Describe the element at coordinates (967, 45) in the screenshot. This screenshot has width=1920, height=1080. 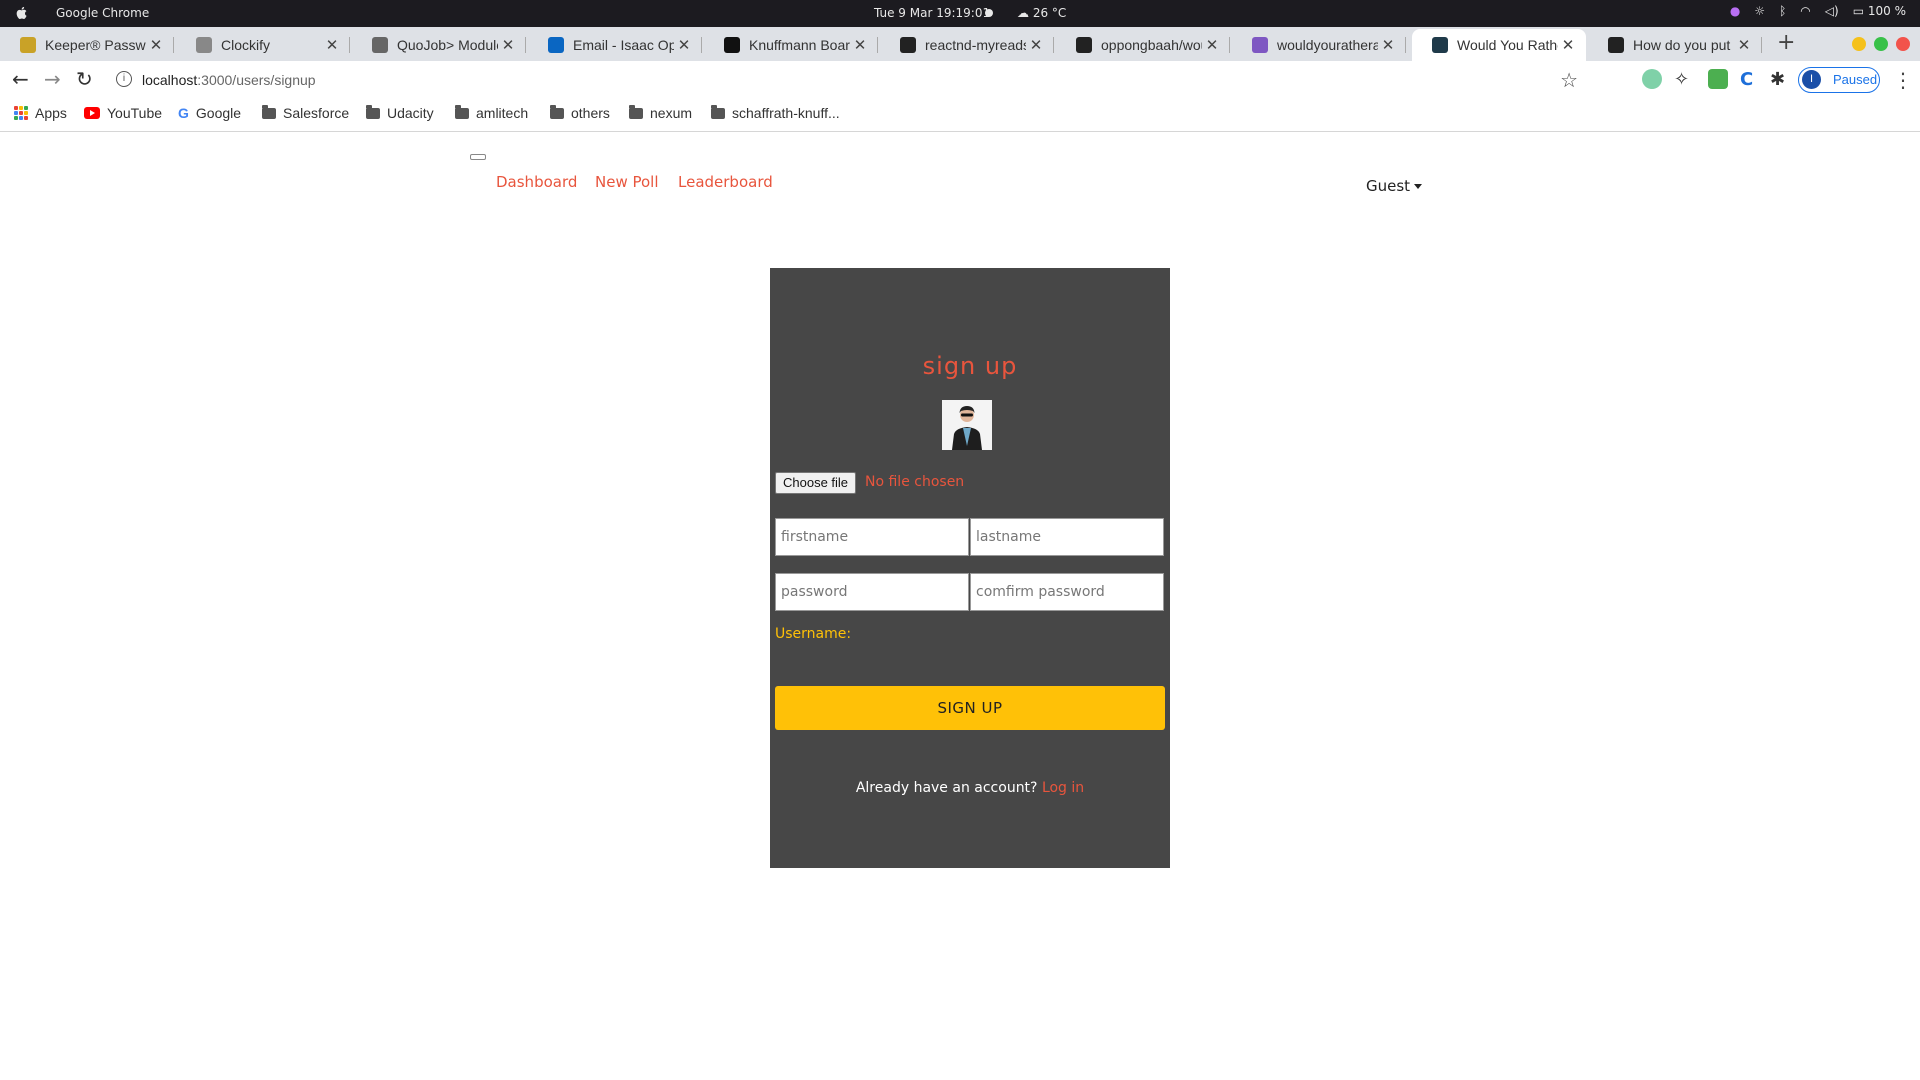
I see `browser-tab: reactnd-myreads ✕` at that location.